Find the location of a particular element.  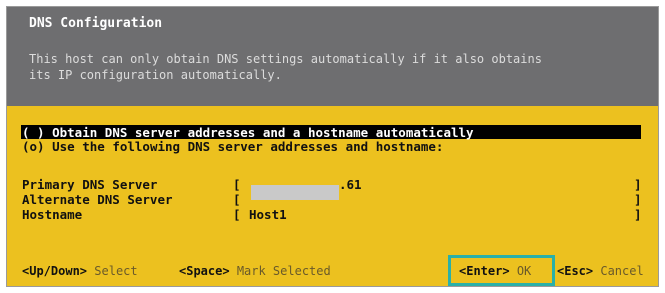

updown-hint: <Up/Down> Select is located at coordinates (80, 271).